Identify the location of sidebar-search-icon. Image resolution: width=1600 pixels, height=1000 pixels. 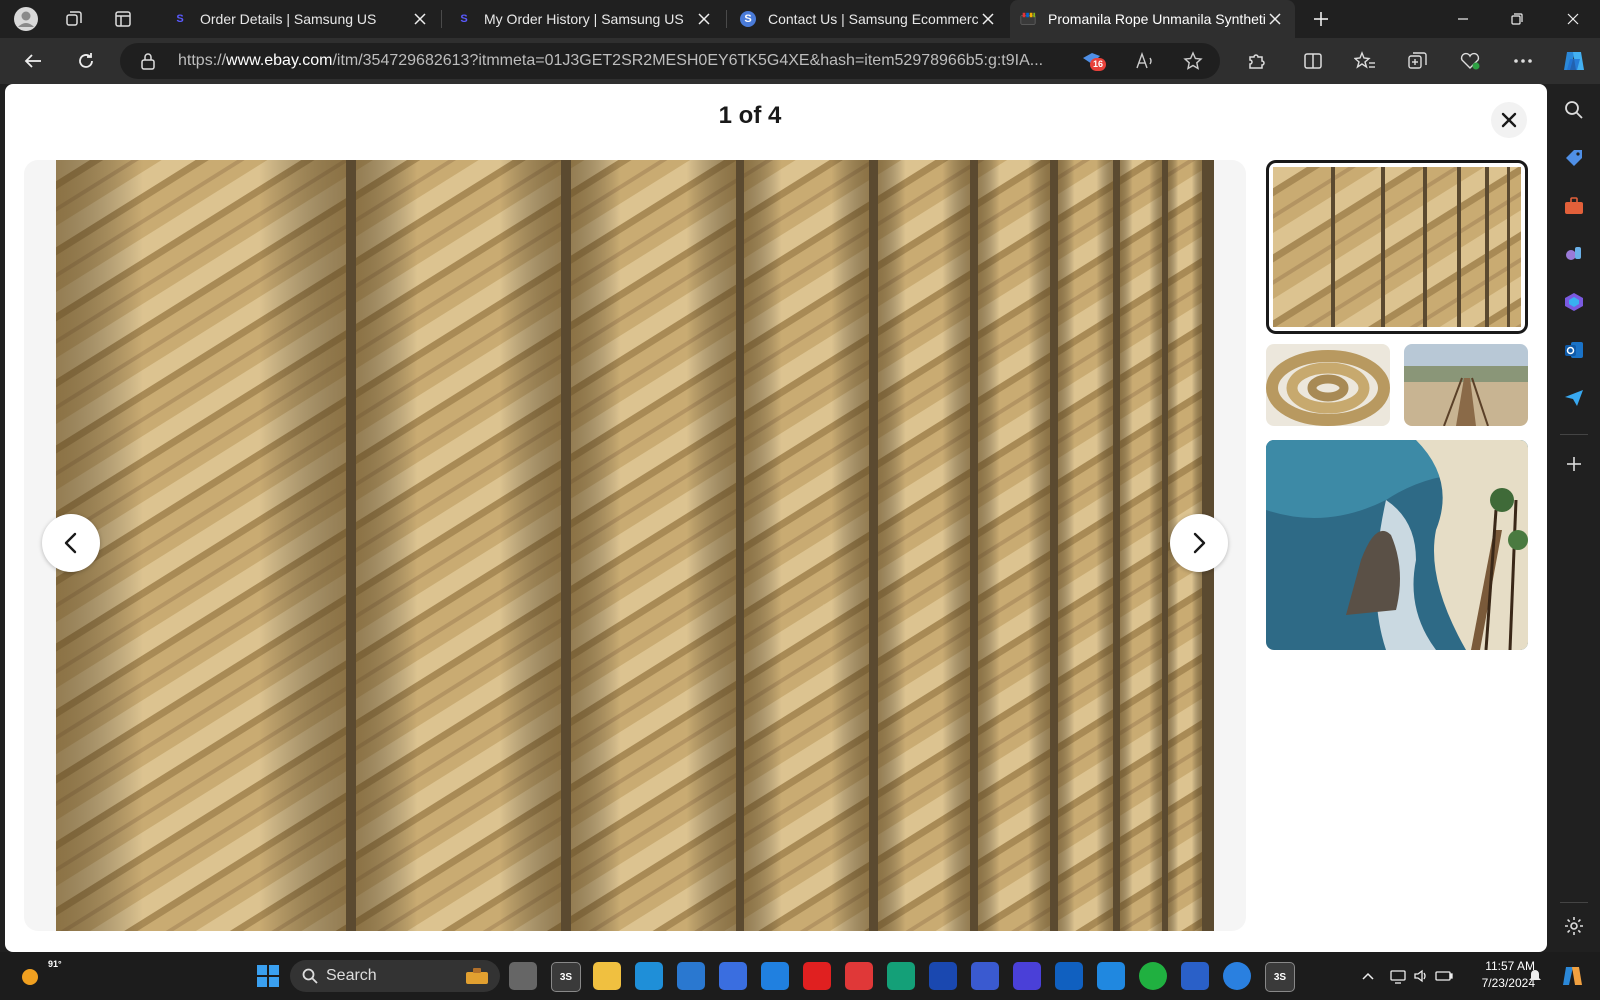
(1574, 110).